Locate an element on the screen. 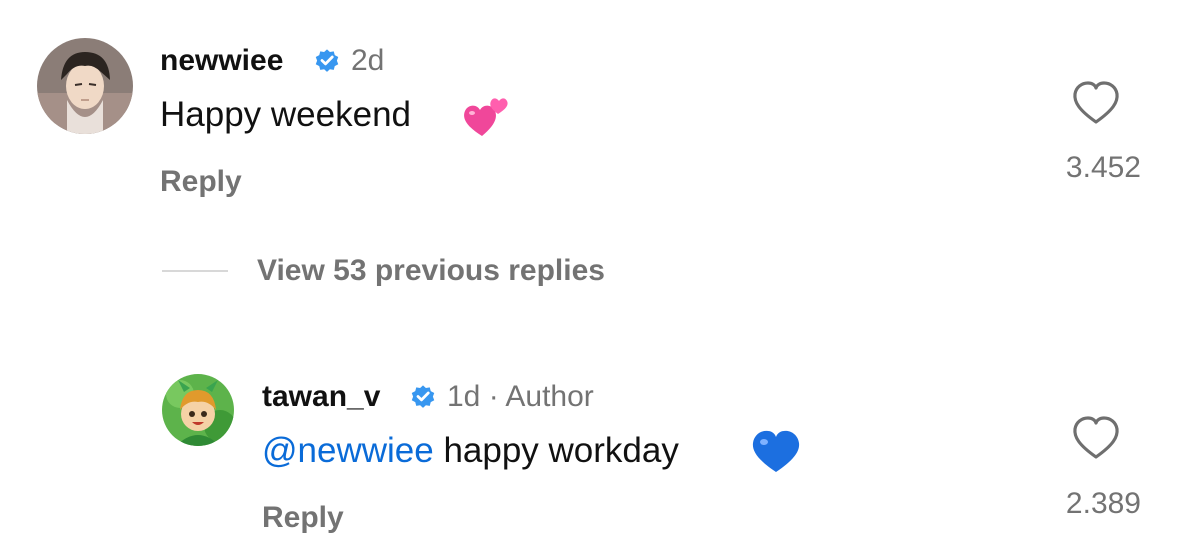 The image size is (1178, 555). reply-time: 1d is located at coordinates (464, 396).